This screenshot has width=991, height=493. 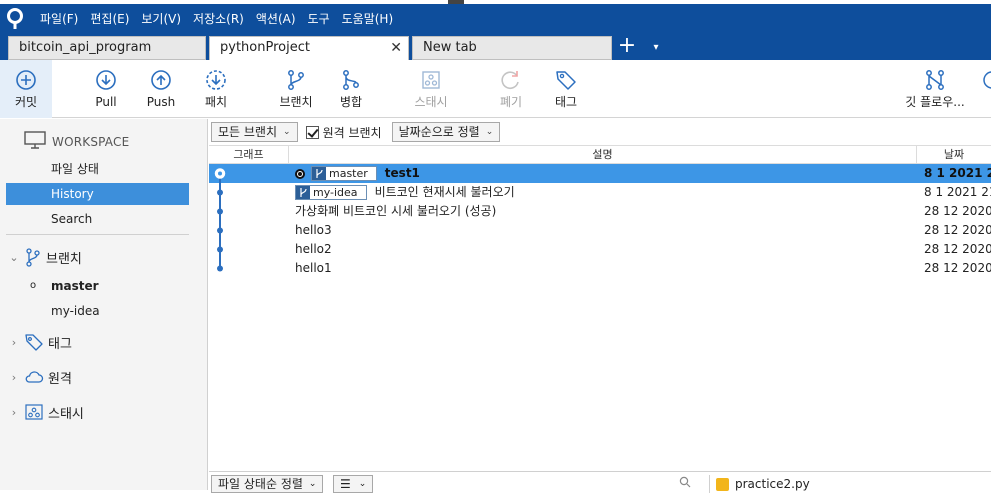 What do you see at coordinates (353, 484) in the screenshot?
I see `view-mode-dropdown: ☰ ⌄` at bounding box center [353, 484].